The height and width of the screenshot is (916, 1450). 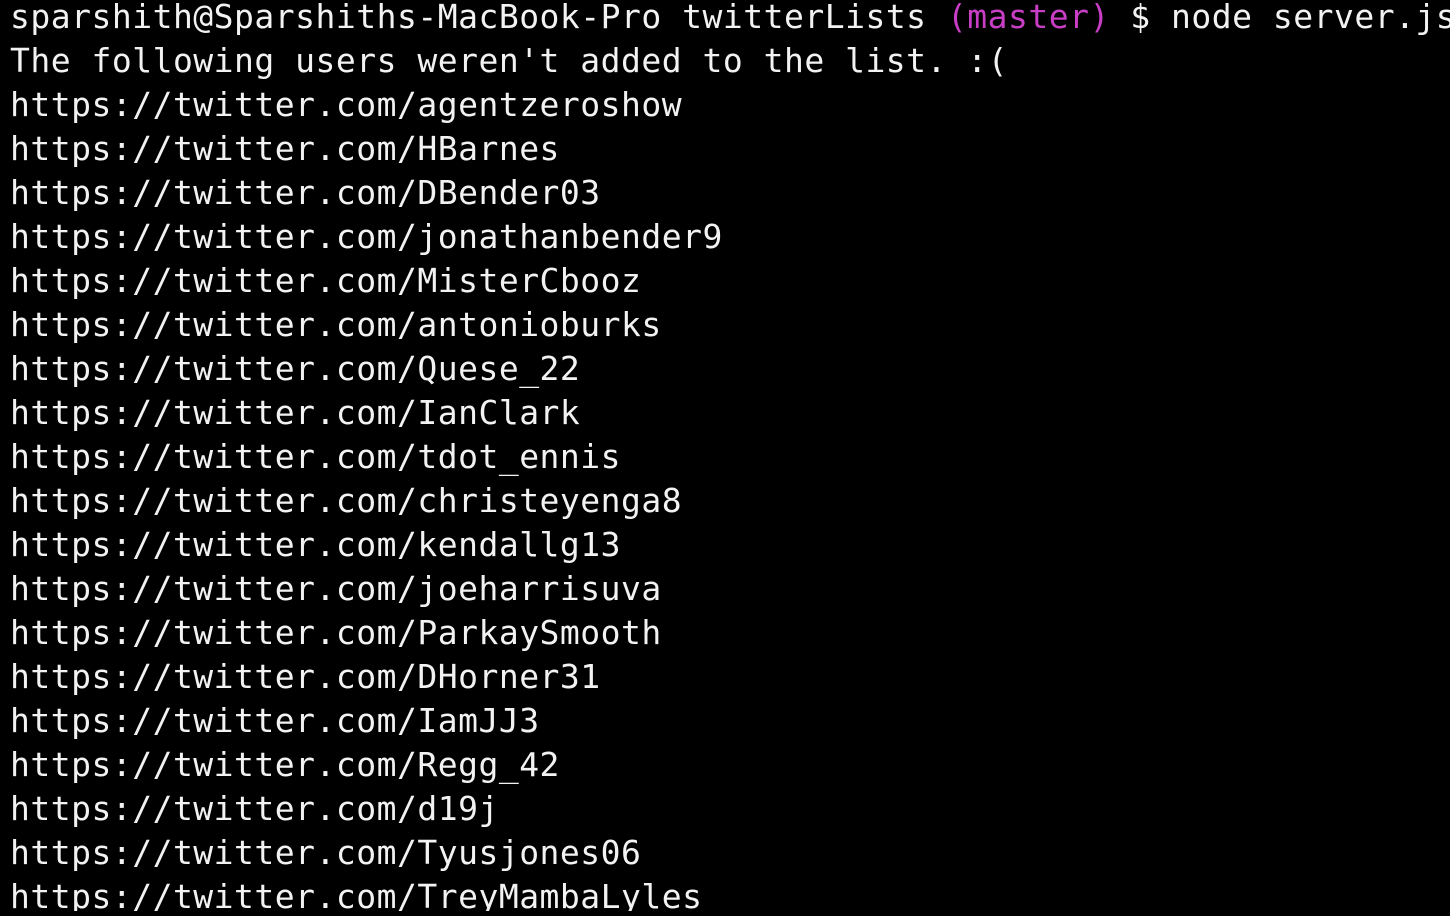 What do you see at coordinates (346, 500) in the screenshot?
I see `output-url-line: https://twitter.com/christeyenga8` at bounding box center [346, 500].